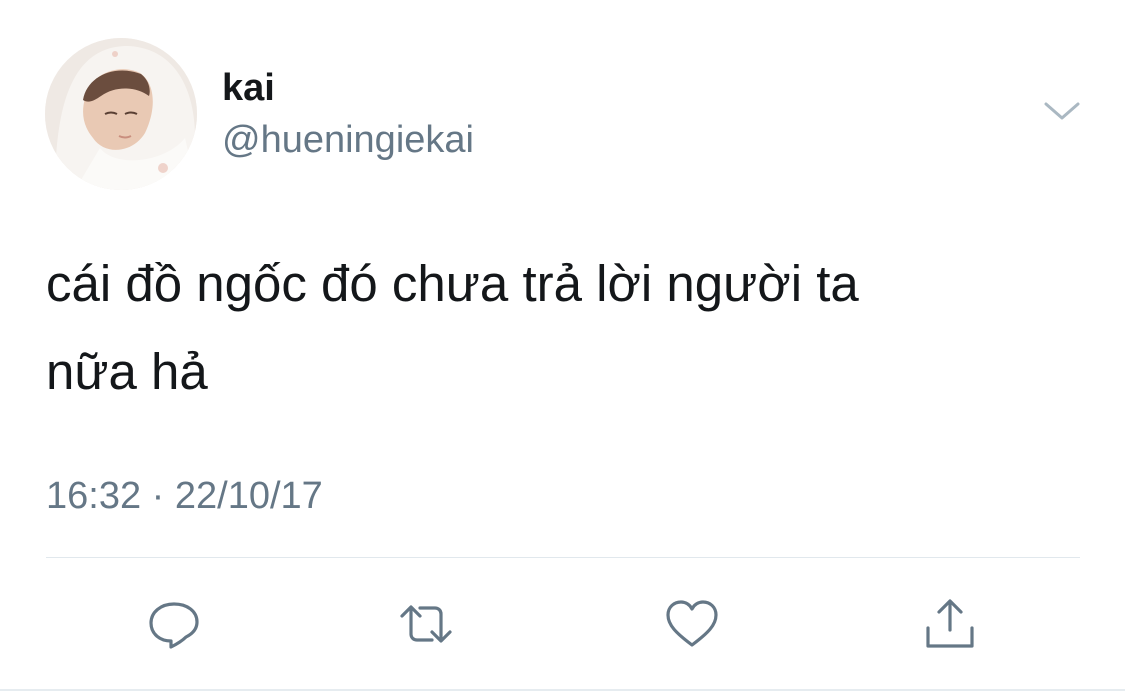 This screenshot has height=691, width=1125. I want to click on share-upload-icon, so click(950, 623).